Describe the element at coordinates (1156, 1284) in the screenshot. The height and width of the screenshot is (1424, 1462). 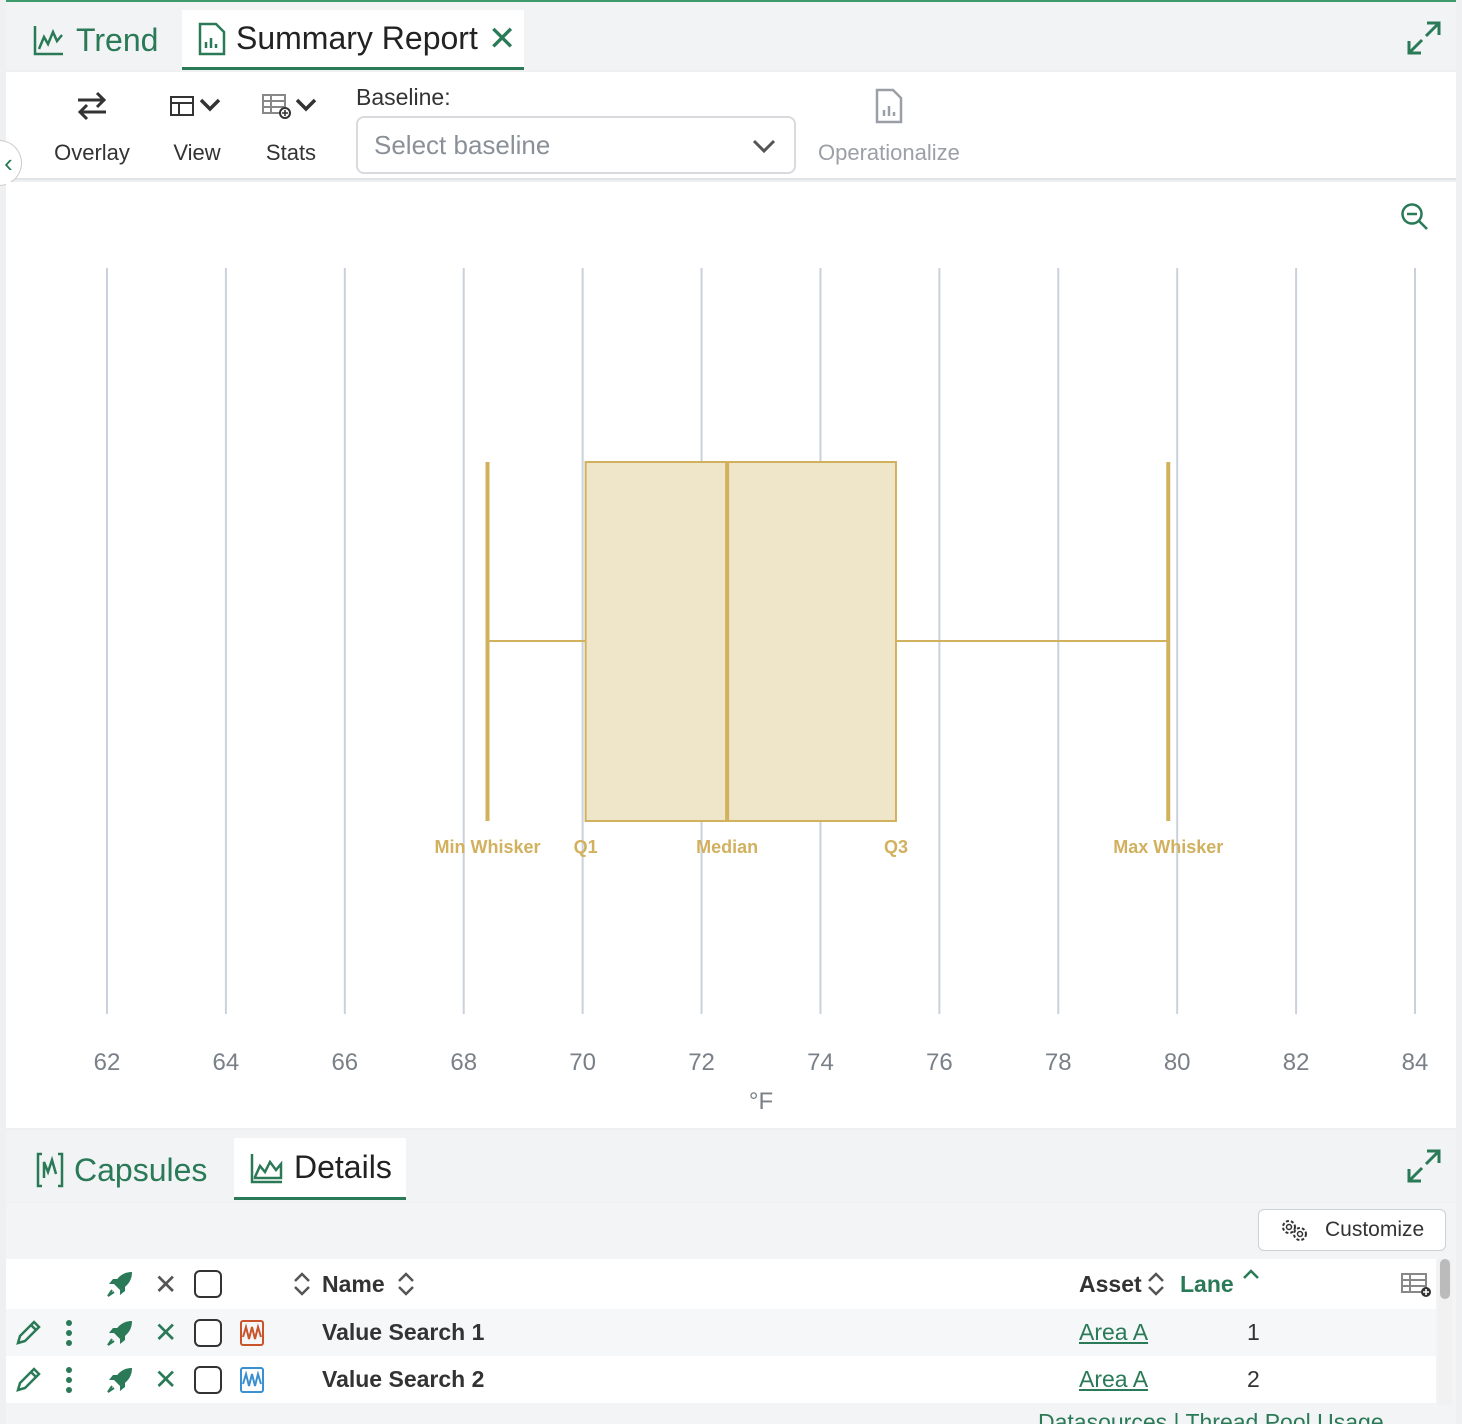
I see `asset-sort-icon` at that location.